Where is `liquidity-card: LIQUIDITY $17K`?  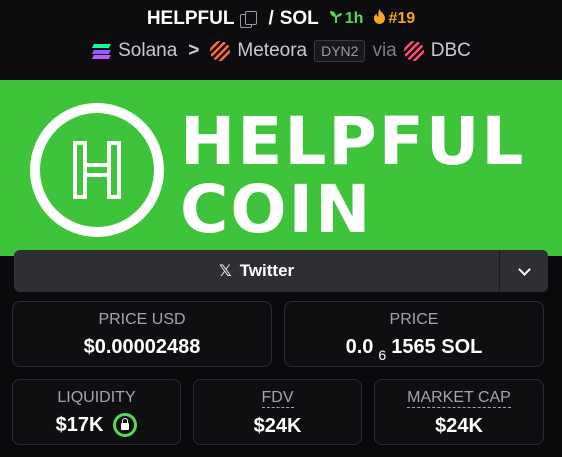 liquidity-card: LIQUIDITY $17K is located at coordinates (96, 412).